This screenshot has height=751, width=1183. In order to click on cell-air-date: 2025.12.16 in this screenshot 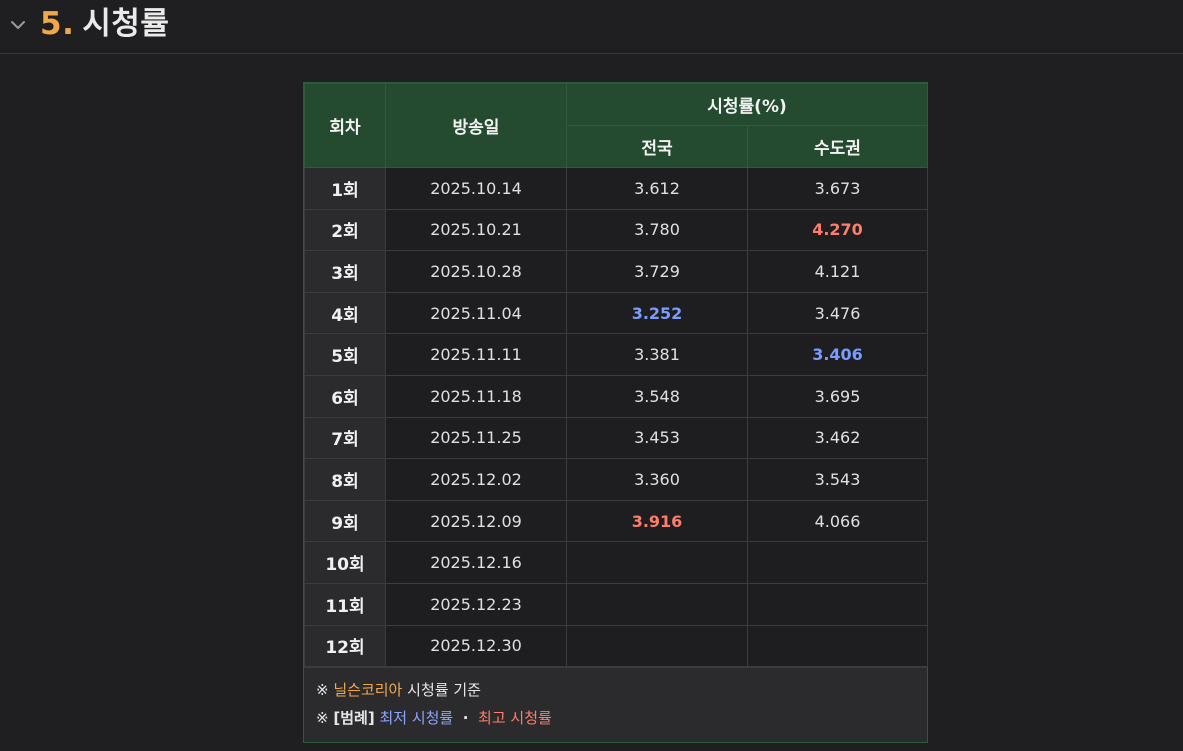, I will do `click(476, 562)`.